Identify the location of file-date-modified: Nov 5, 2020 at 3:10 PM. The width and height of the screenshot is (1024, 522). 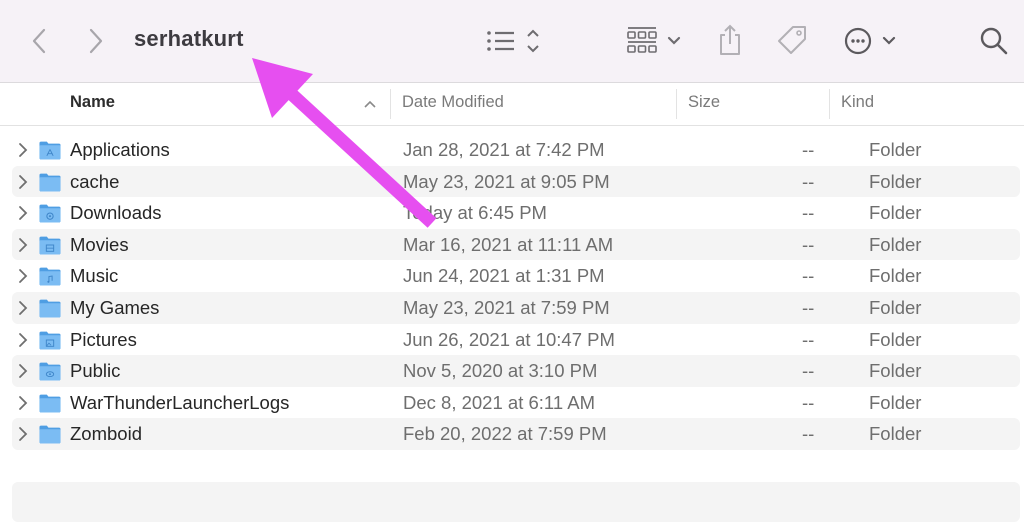
(500, 371).